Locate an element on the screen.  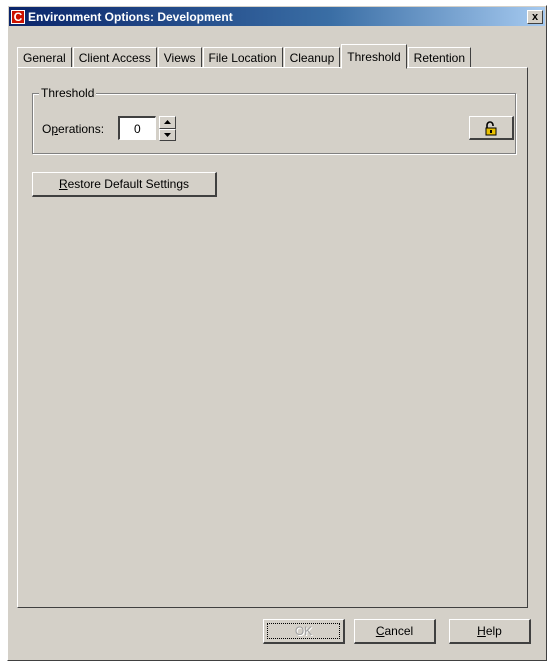
threshold-group-legend: Threshold is located at coordinates (68, 93).